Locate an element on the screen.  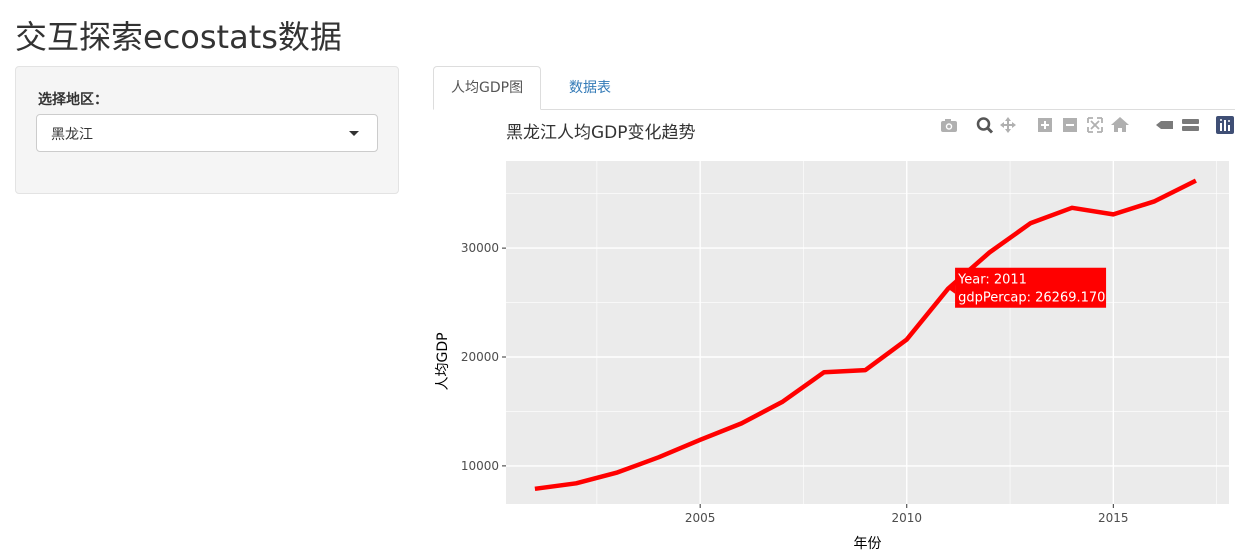
y-tick-label: 30000 is located at coordinates (480, 248).